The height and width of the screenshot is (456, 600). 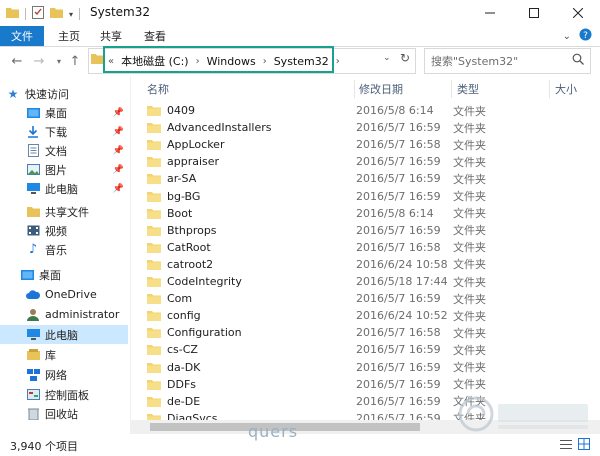 What do you see at coordinates (64, 211) in the screenshot?
I see `nav-shared-files: 共享文件` at bounding box center [64, 211].